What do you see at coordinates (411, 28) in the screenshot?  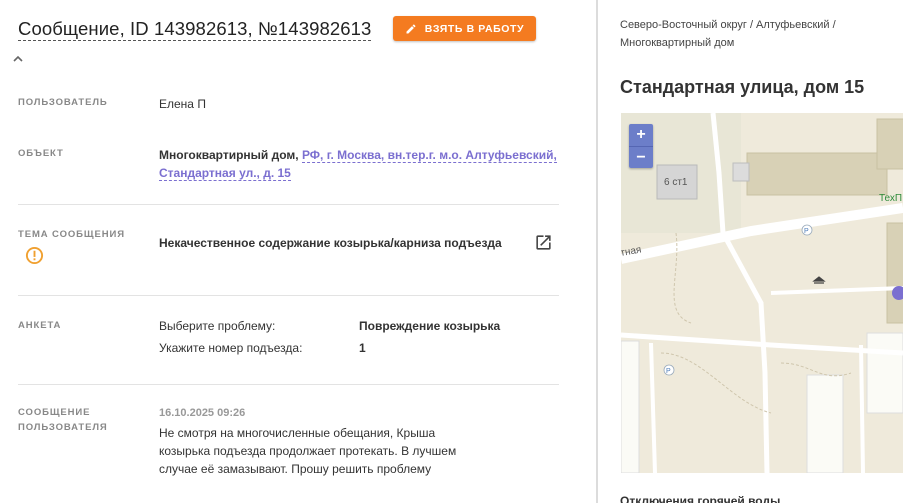 I see `pencil-icon` at bounding box center [411, 28].